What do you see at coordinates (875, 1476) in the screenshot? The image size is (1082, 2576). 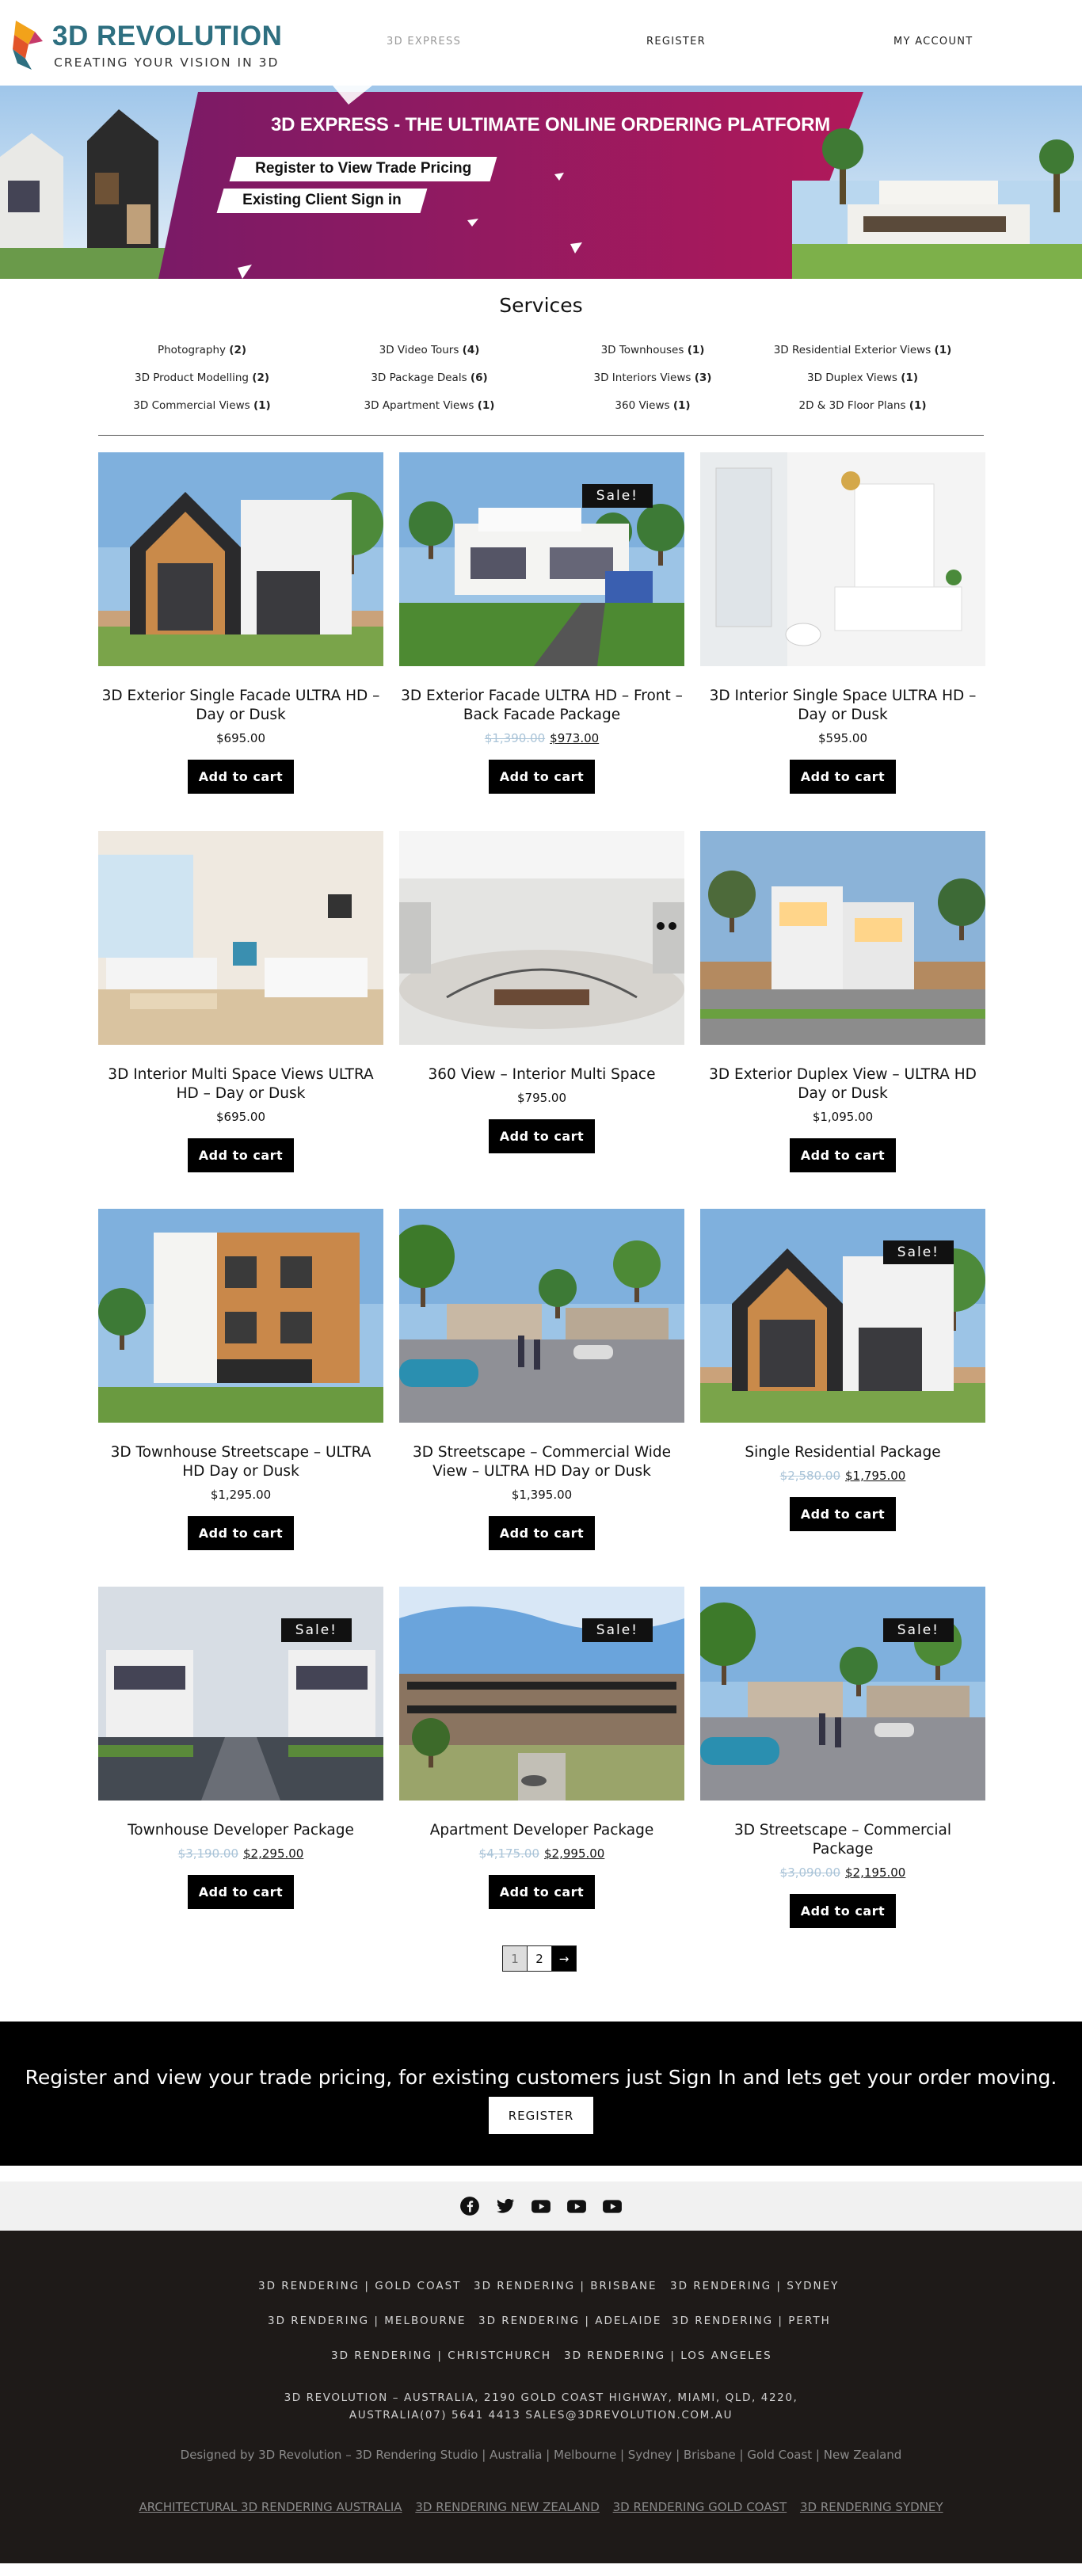 I see `sale-price: $1,795.00` at bounding box center [875, 1476].